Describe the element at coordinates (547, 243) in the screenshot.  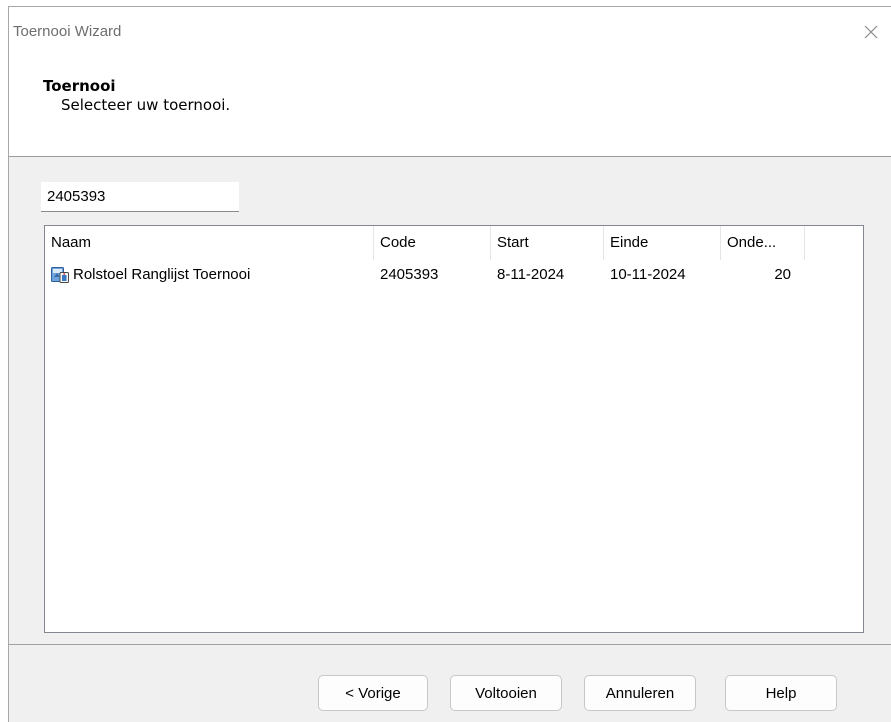
I see `column-header-start: Start` at that location.